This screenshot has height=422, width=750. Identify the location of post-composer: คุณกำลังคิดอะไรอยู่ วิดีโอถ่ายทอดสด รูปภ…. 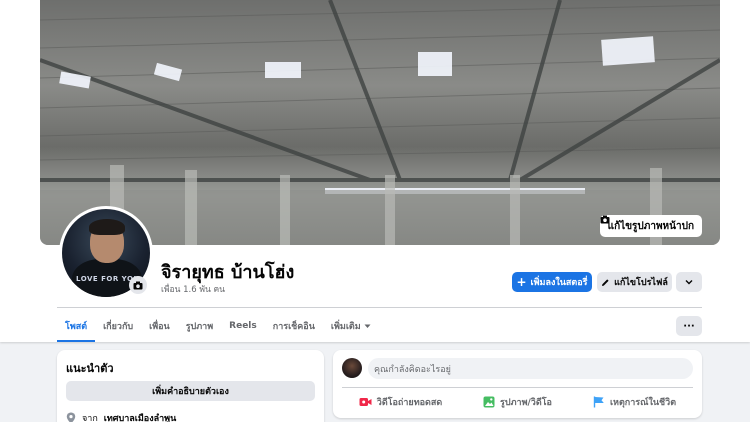
(517, 384).